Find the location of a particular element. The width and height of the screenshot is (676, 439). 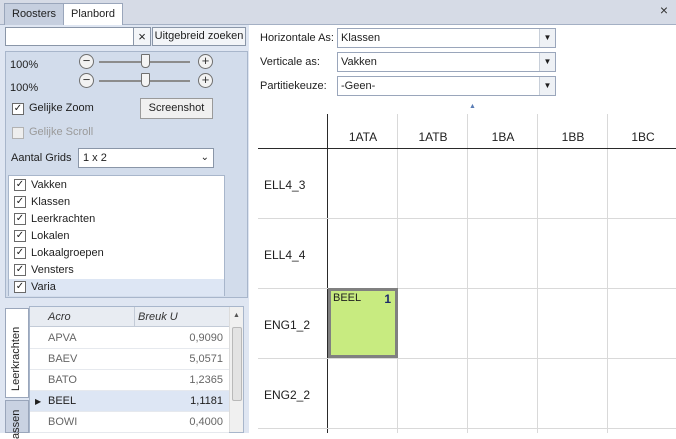

list-item: ✓ Leerkrachten is located at coordinates (116, 219).